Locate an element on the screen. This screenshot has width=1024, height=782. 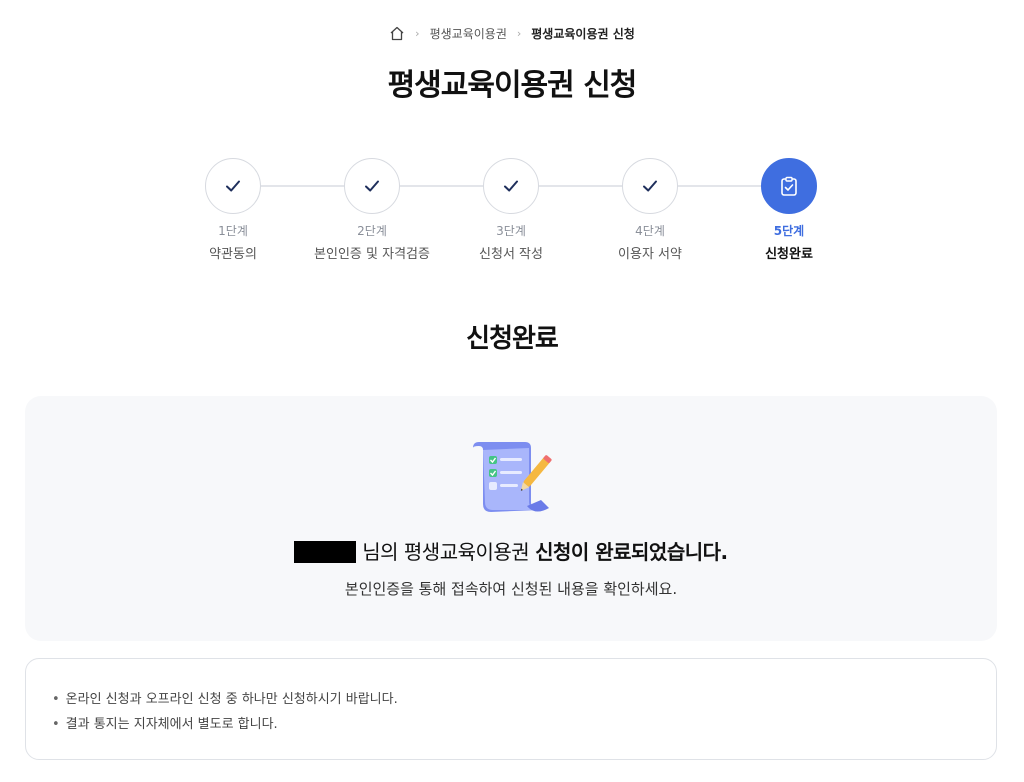
step-number: 2단계 is located at coordinates (372, 231).